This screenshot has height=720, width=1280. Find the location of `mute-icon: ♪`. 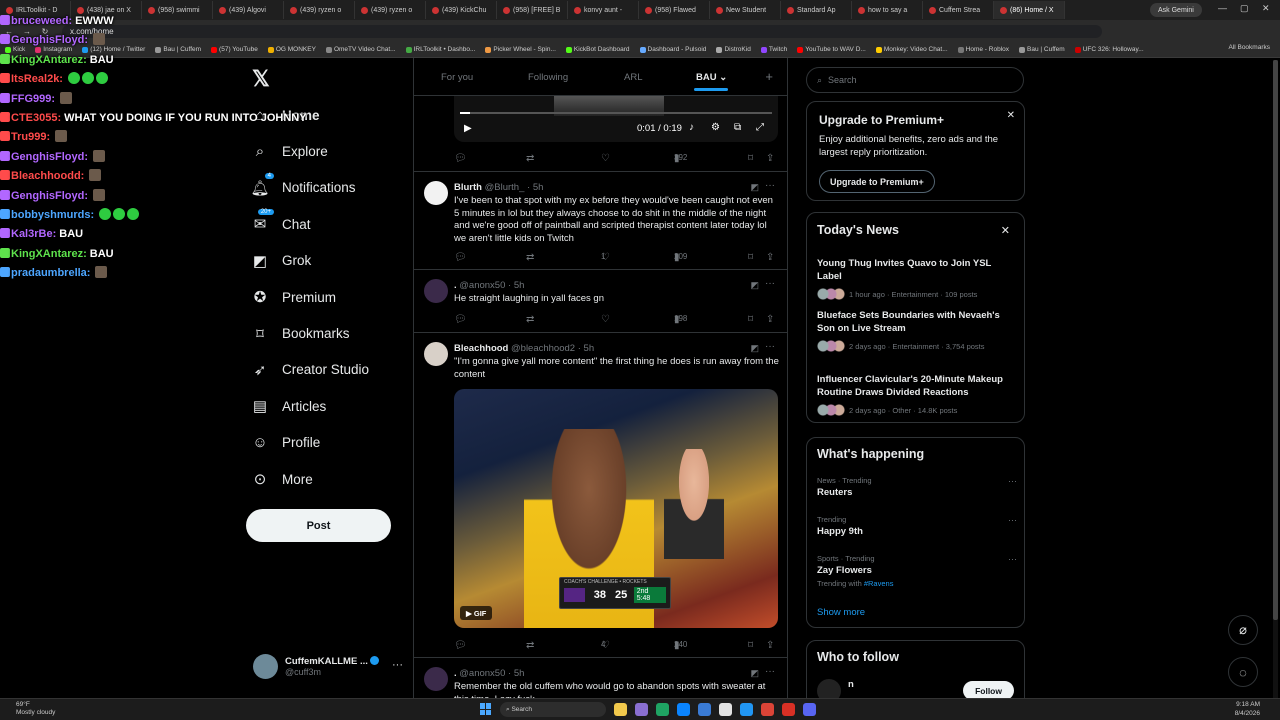

mute-icon: ♪ is located at coordinates (691, 127).